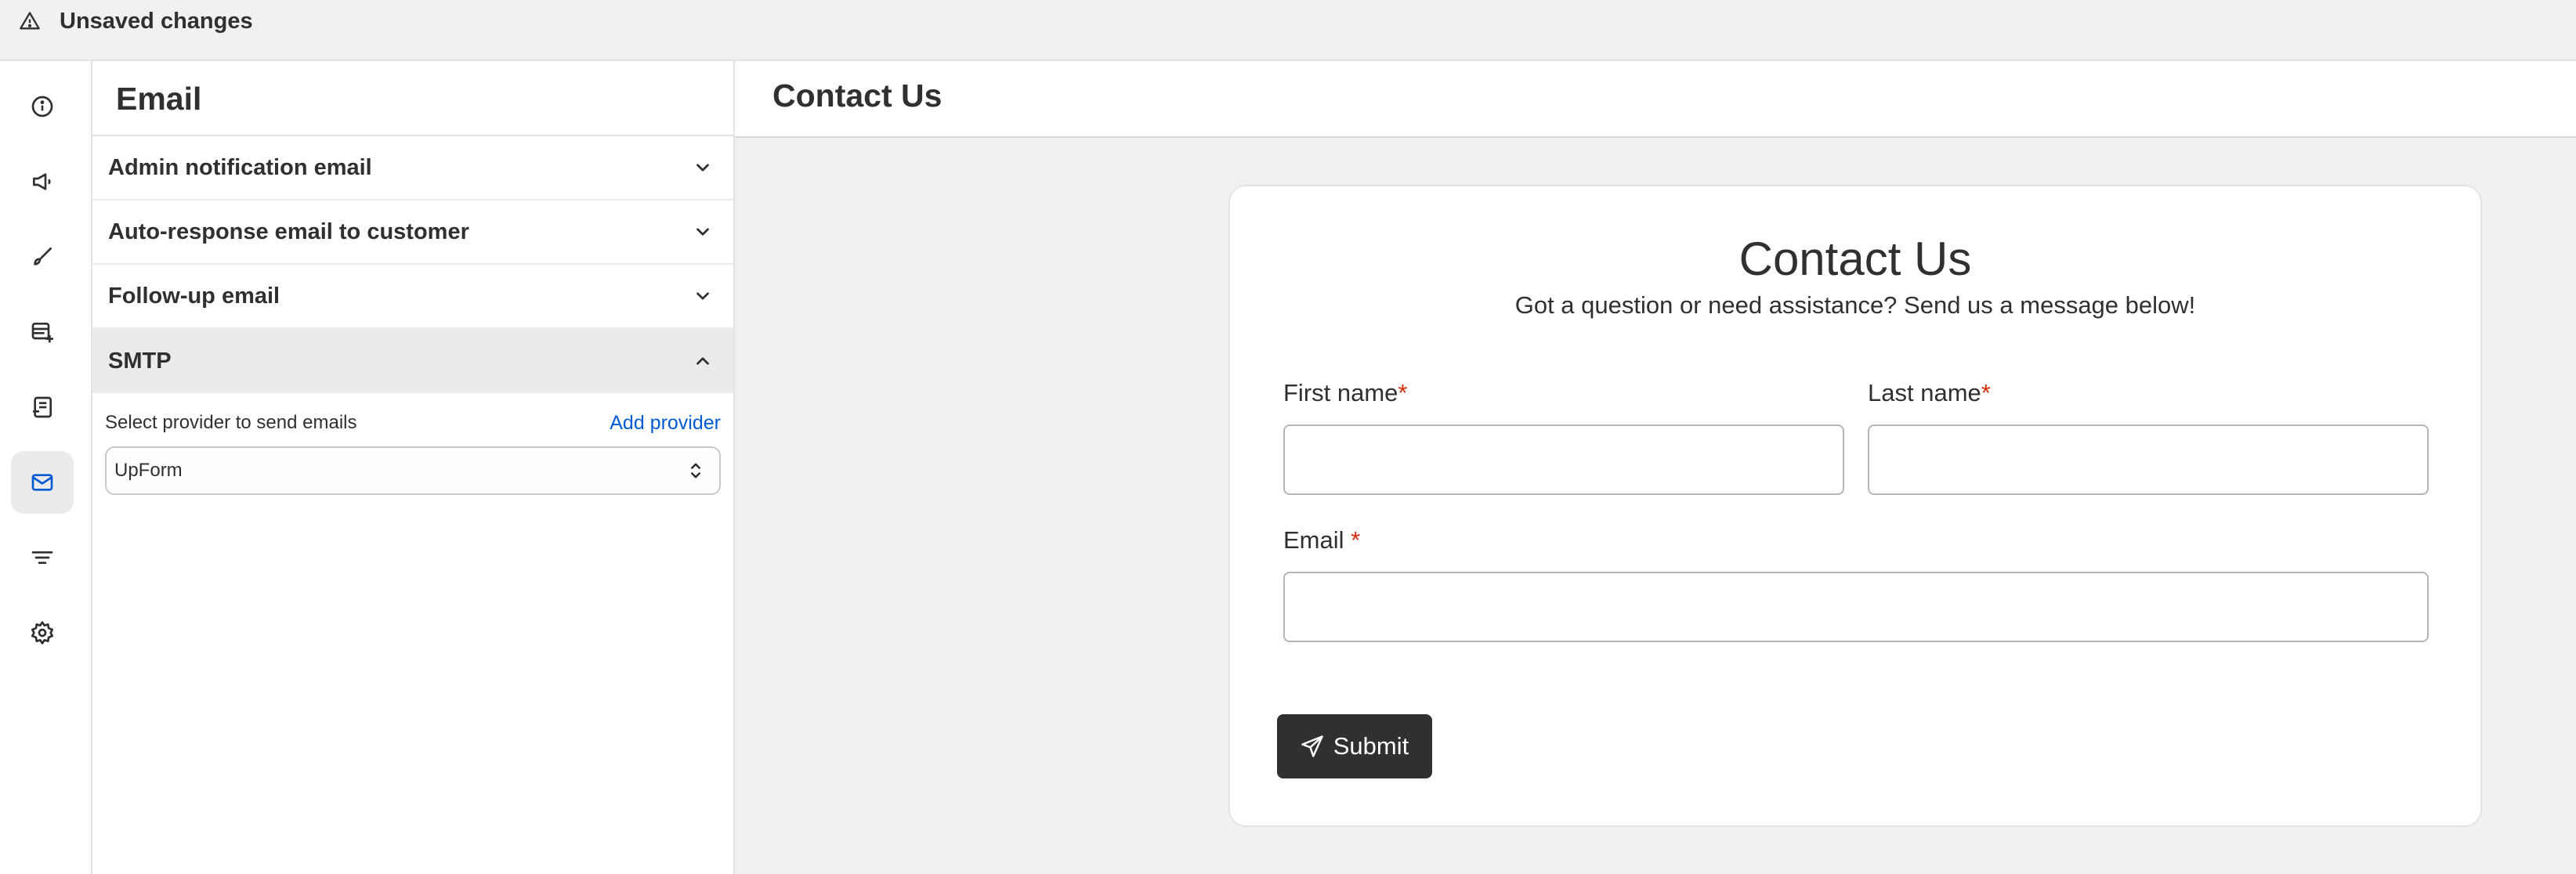  Describe the element at coordinates (30, 21) in the screenshot. I see `warning-icon` at that location.